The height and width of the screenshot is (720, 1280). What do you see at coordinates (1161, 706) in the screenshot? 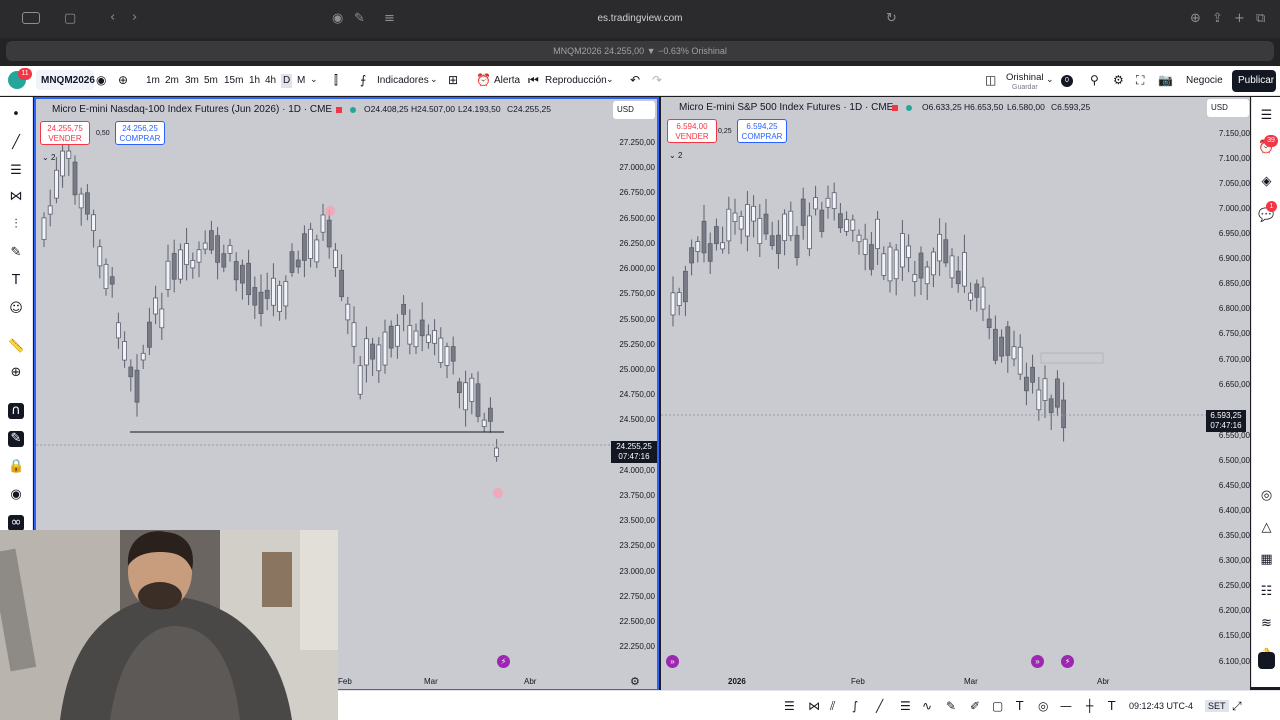
I see `clock-label: 09:12:43 UTC-4` at bounding box center [1161, 706].